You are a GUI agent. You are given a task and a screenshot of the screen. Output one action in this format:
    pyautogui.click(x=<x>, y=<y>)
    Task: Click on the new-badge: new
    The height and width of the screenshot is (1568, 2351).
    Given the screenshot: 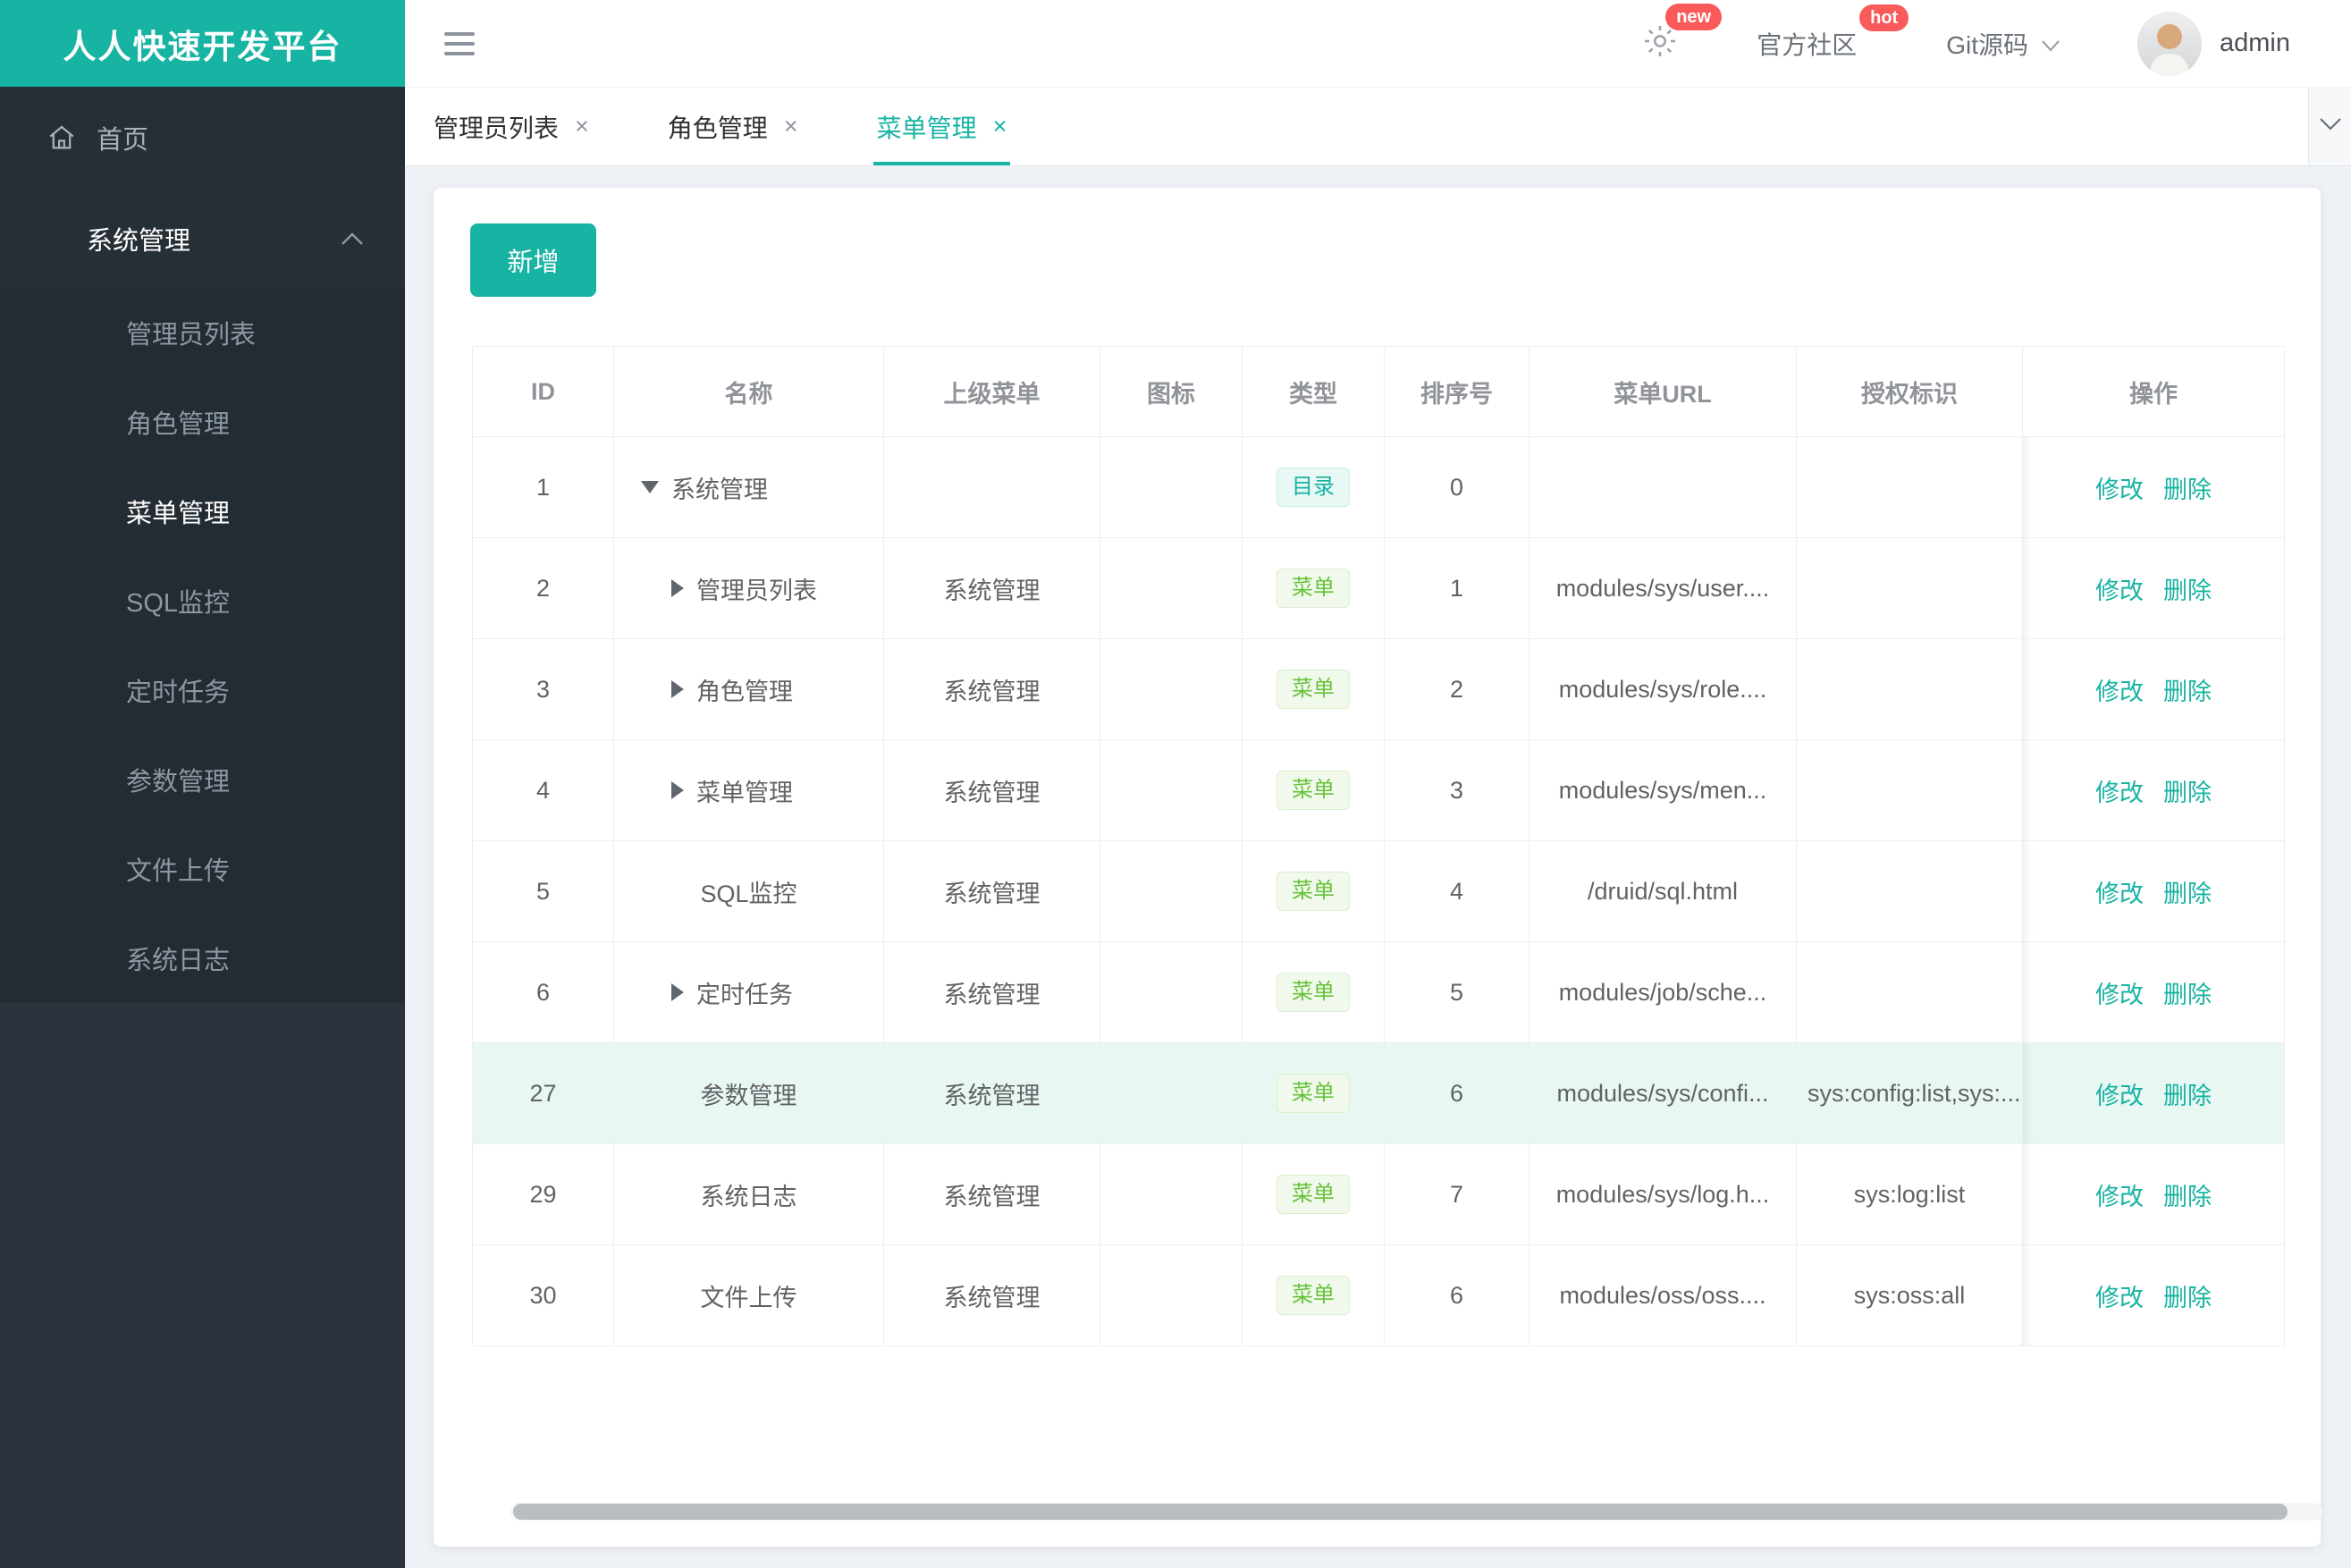 What is the action you would take?
    pyautogui.click(x=1694, y=17)
    